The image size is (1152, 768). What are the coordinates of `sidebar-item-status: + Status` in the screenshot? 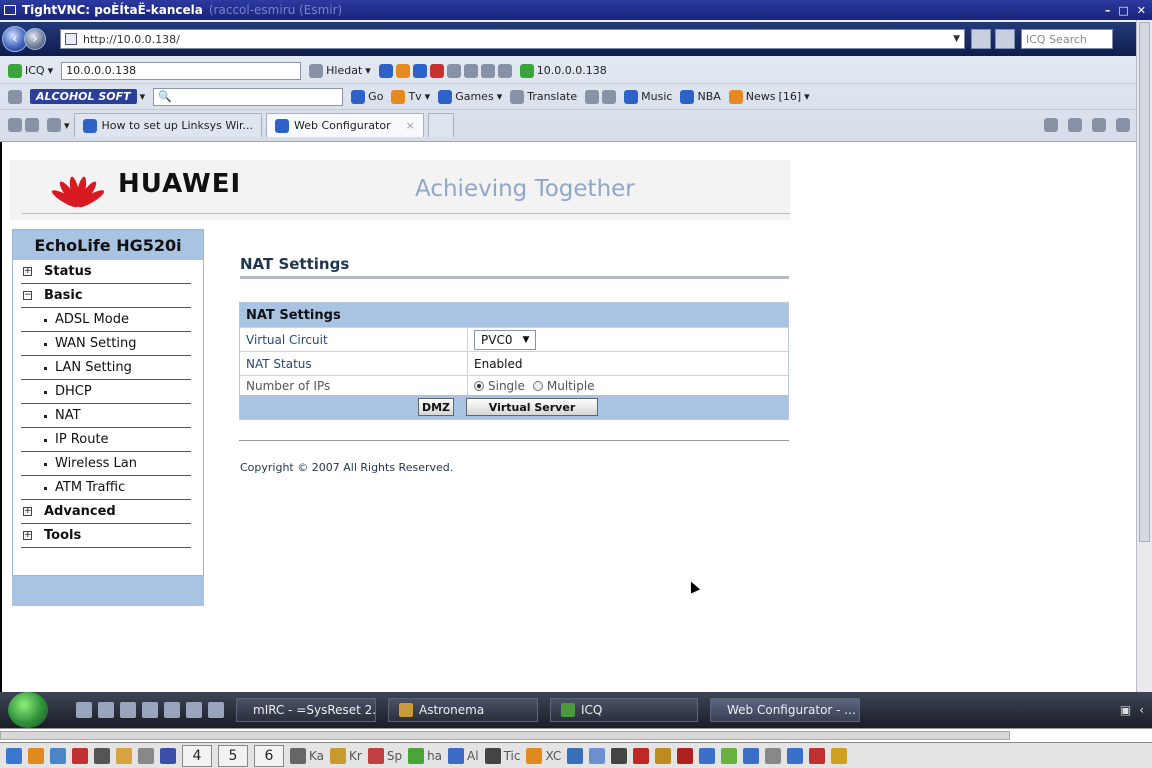 It's located at (106, 272).